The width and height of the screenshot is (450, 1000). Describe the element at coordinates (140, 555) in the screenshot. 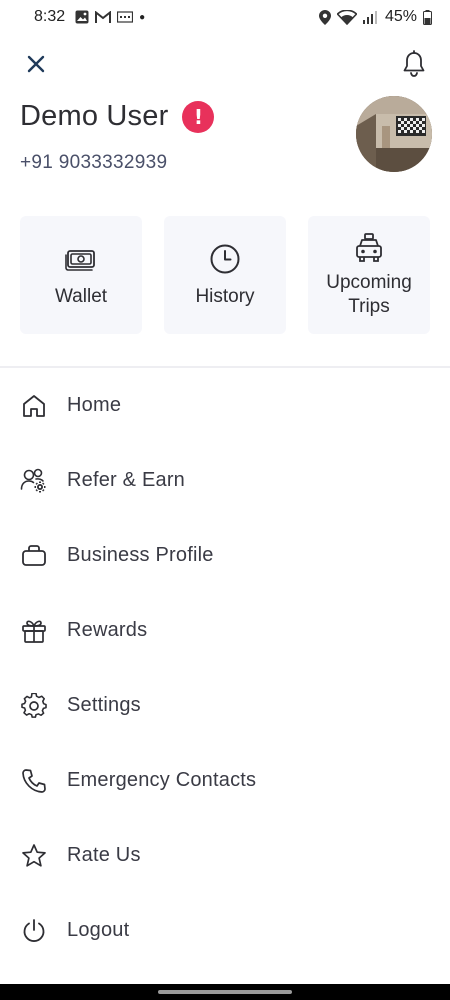

I see `menu-item-label: Business Profile` at that location.